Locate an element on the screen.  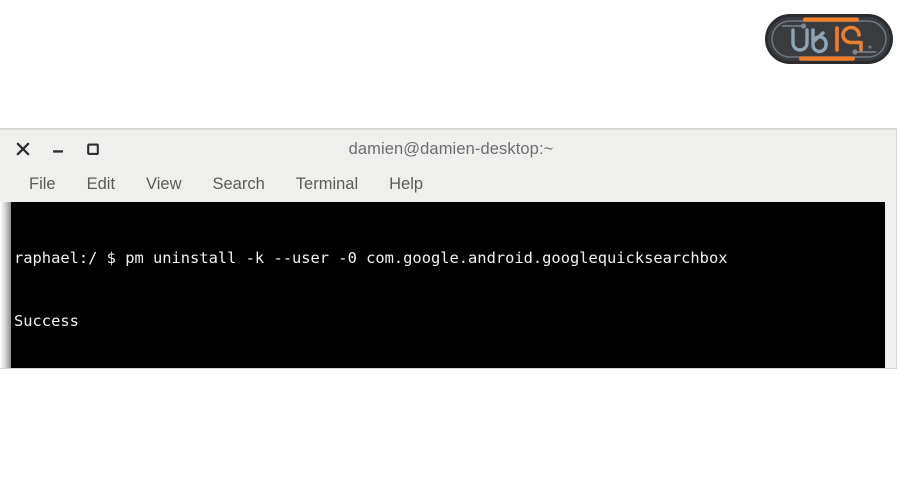
menu-item-view: View is located at coordinates (163, 185).